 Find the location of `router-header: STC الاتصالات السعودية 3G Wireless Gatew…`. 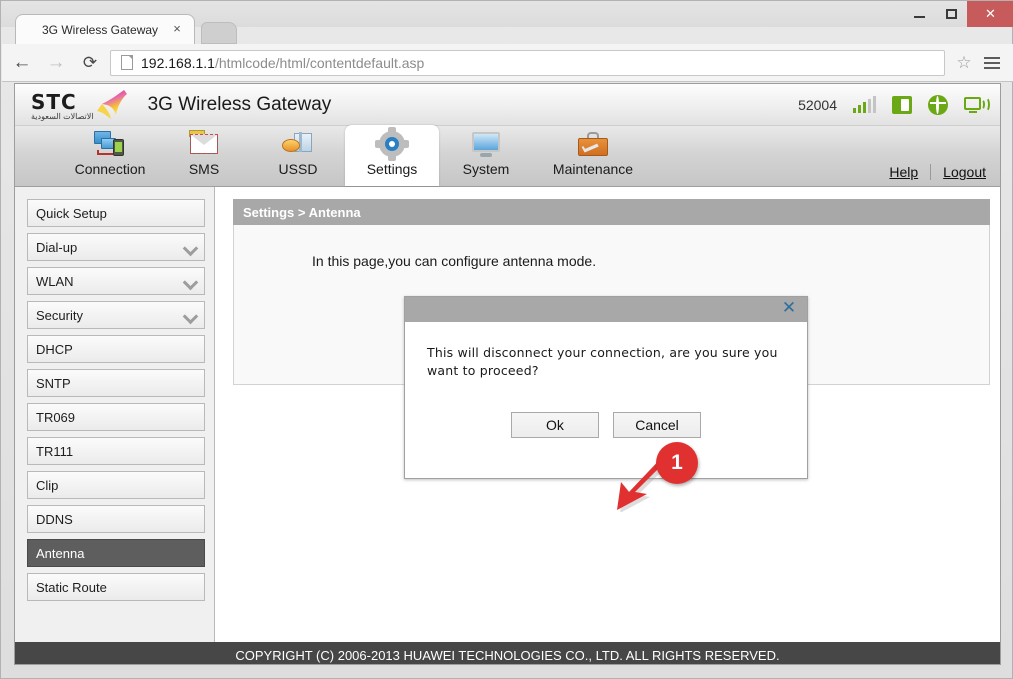

router-header: STC الاتصالات السعودية 3G Wireless Gatew… is located at coordinates (507, 105).